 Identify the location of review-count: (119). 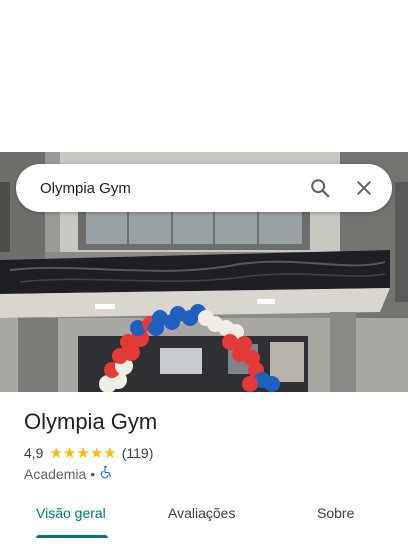
(138, 453).